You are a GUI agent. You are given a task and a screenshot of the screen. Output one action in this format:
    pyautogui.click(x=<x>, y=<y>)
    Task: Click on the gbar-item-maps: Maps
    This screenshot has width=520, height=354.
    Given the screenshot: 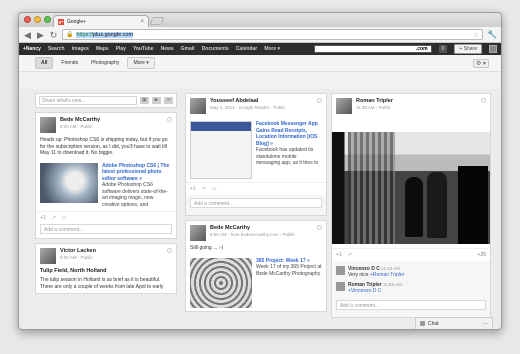 What is the action you would take?
    pyautogui.click(x=102, y=49)
    